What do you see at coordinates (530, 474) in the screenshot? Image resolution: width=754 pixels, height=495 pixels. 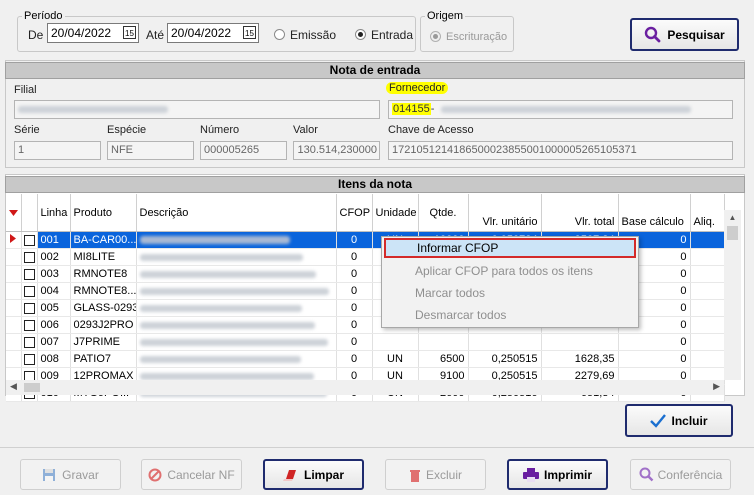 I see `printer-icon` at bounding box center [530, 474].